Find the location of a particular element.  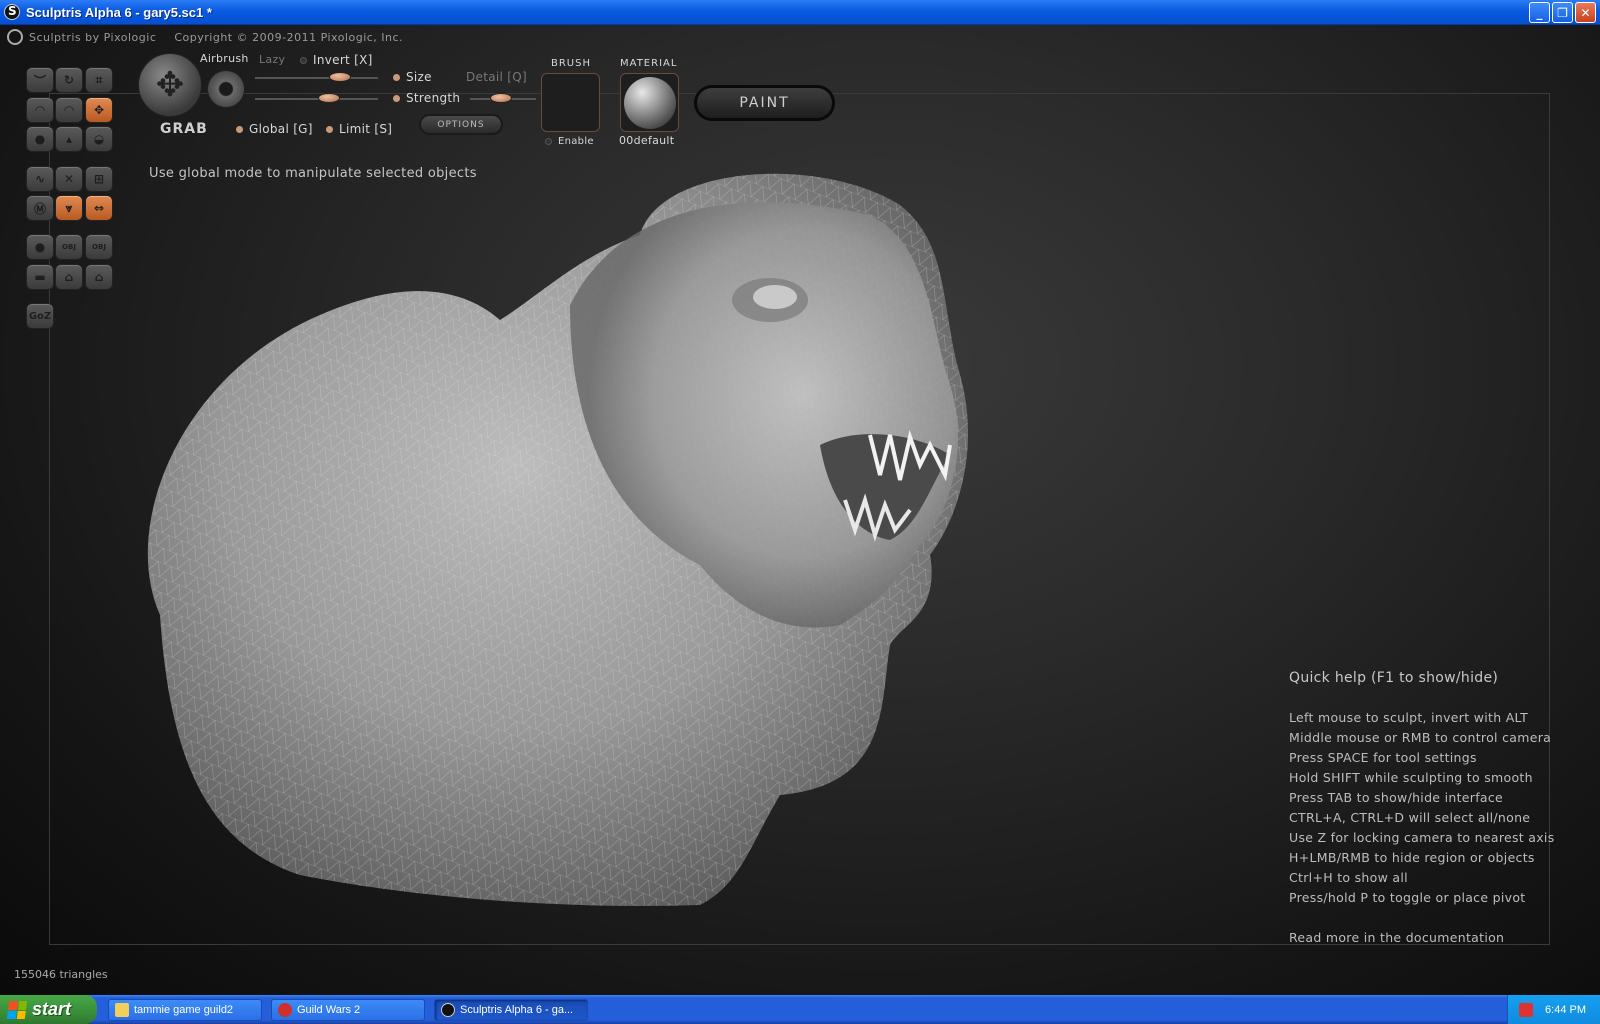

quick-help-title: Quick help (F1 to show/hide) is located at coordinates (1394, 678).